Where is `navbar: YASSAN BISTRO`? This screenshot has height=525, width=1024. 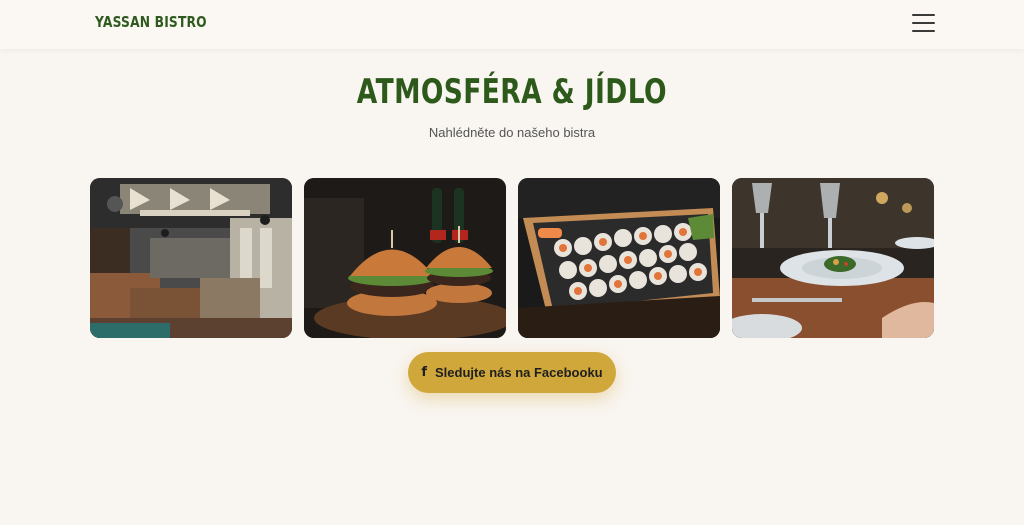 navbar: YASSAN BISTRO is located at coordinates (512, 24).